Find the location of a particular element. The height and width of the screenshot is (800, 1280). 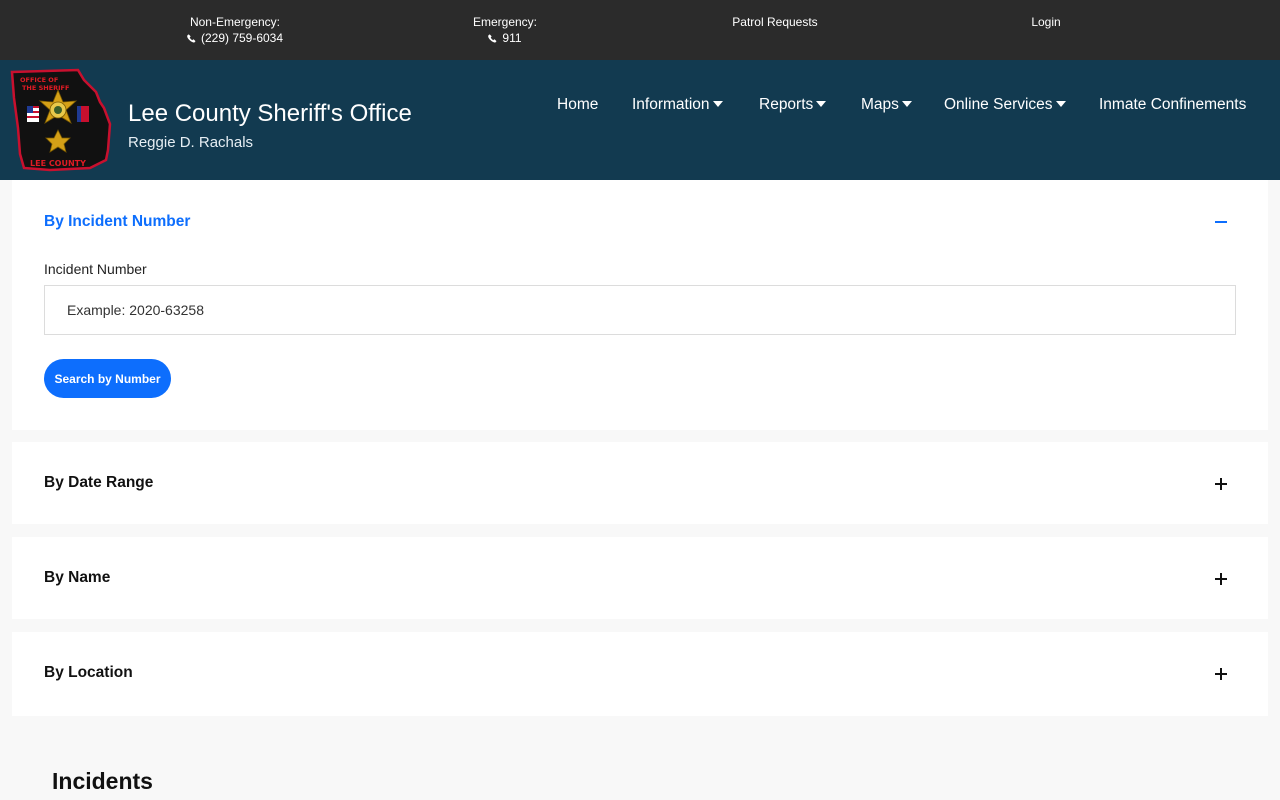

nav-home: Home is located at coordinates (577, 106).